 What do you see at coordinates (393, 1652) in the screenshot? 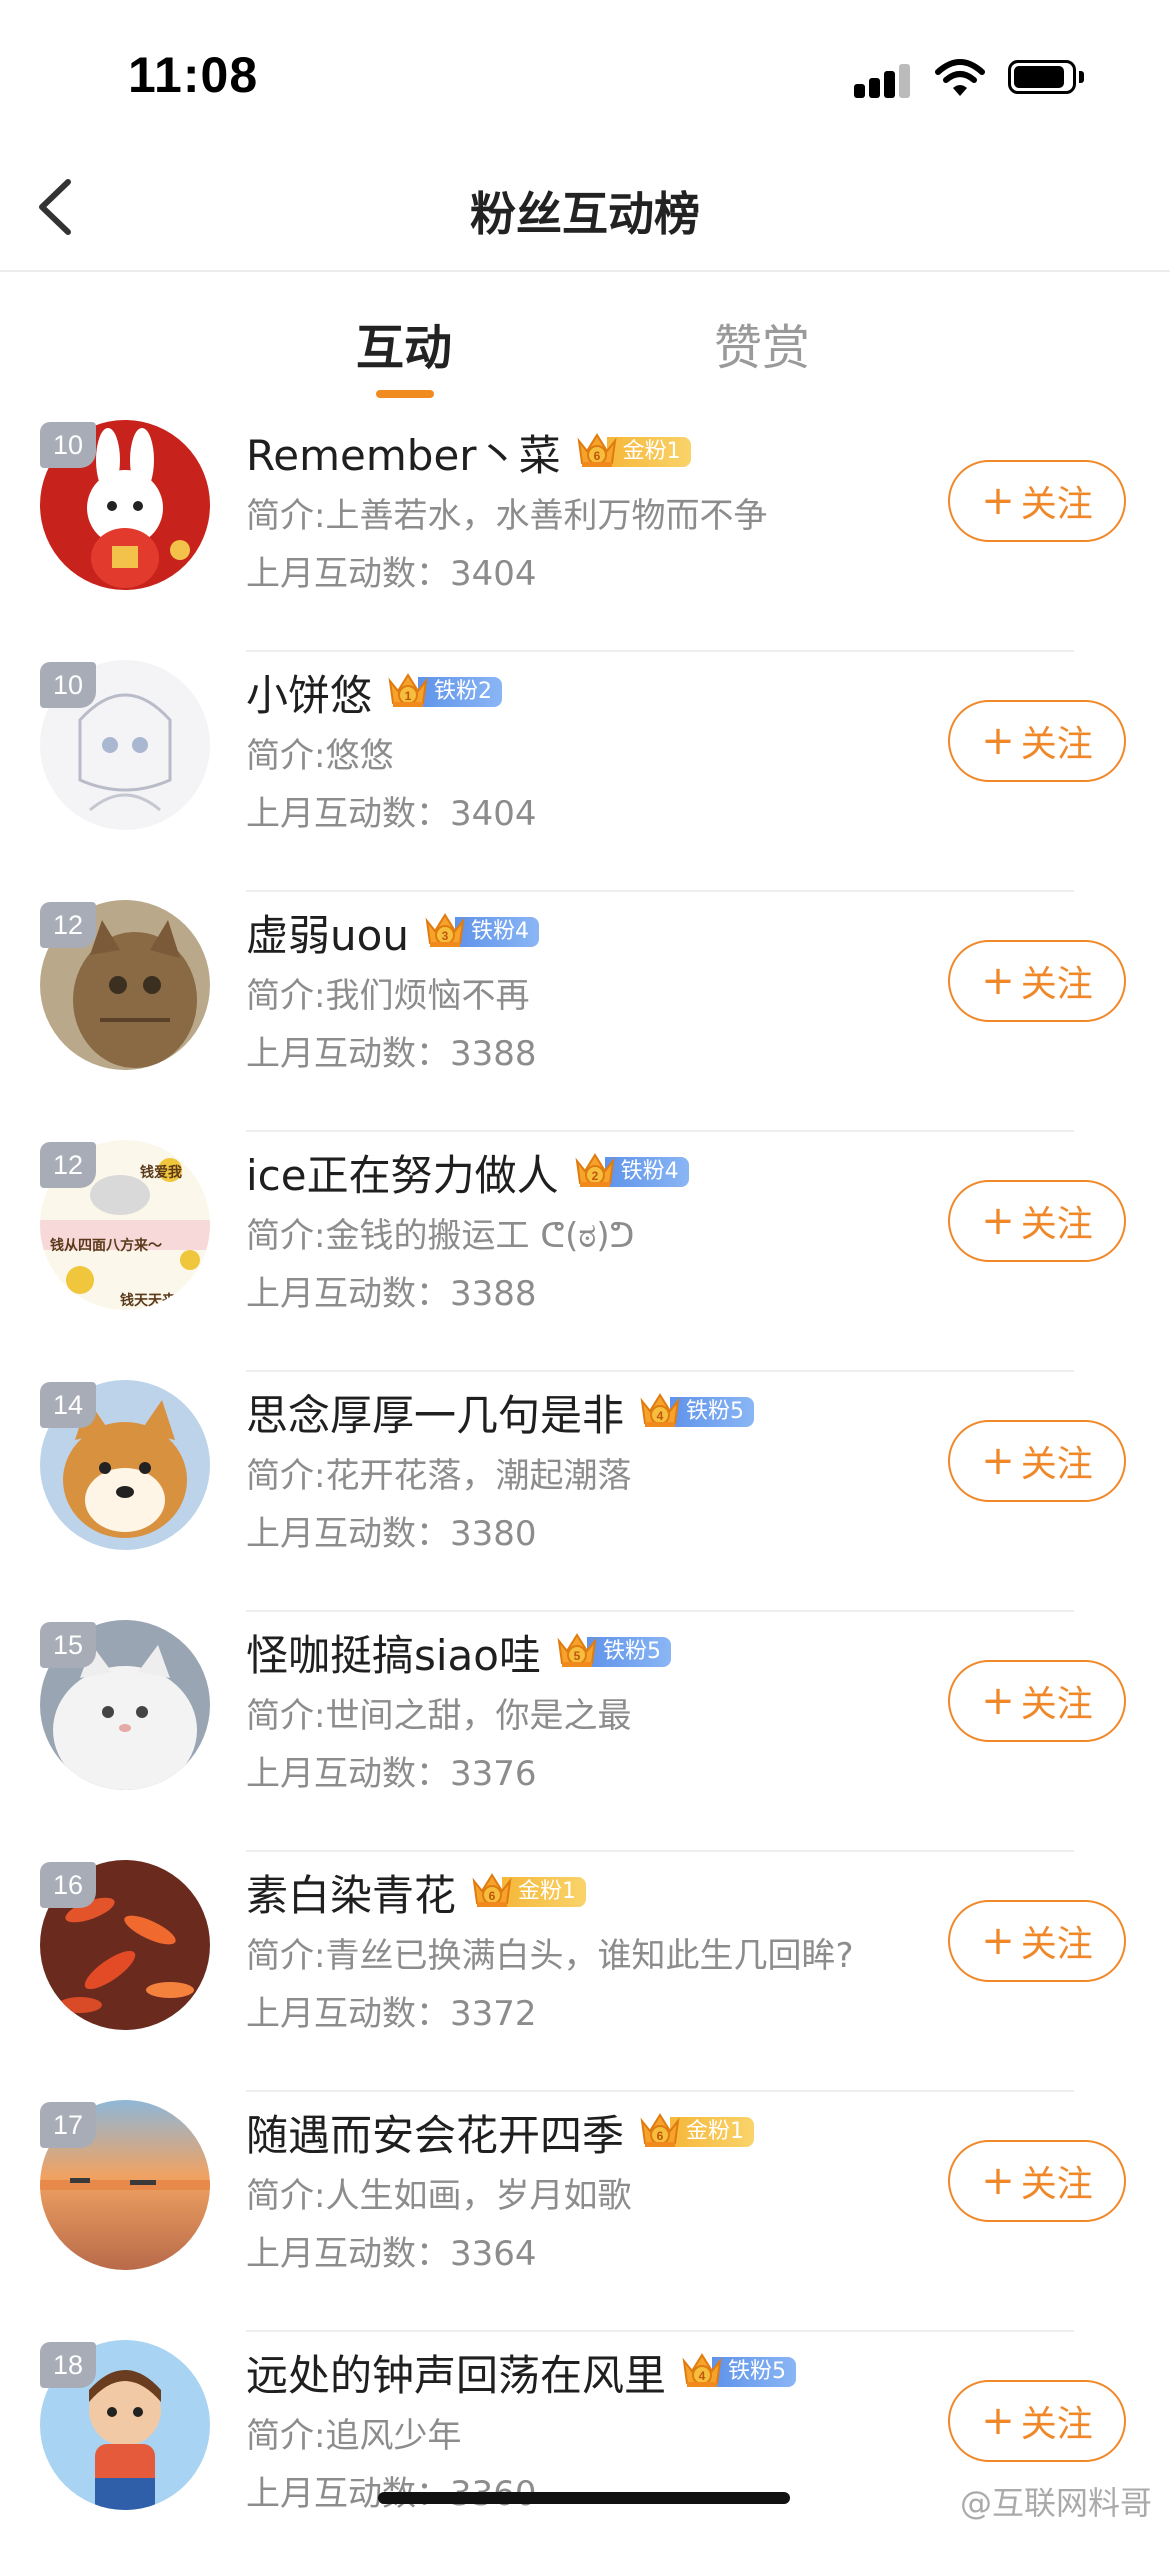
I see `user-name: 怪咖挺搞siao哇` at bounding box center [393, 1652].